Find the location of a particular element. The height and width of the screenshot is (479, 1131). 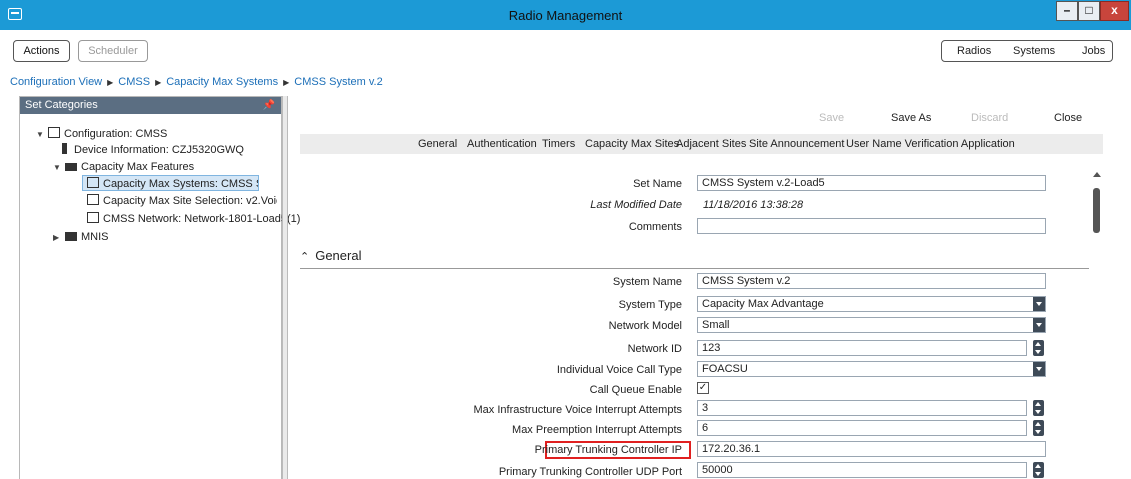

discard-button: Discard is located at coordinates (989, 118).